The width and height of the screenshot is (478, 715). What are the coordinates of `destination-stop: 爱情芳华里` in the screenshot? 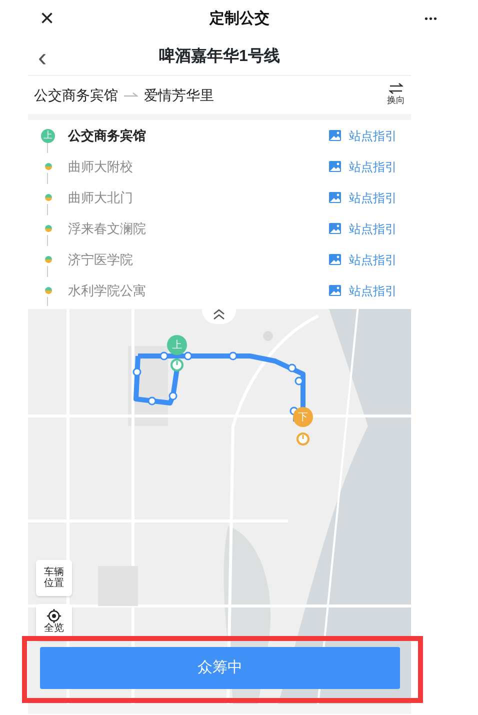 It's located at (179, 95).